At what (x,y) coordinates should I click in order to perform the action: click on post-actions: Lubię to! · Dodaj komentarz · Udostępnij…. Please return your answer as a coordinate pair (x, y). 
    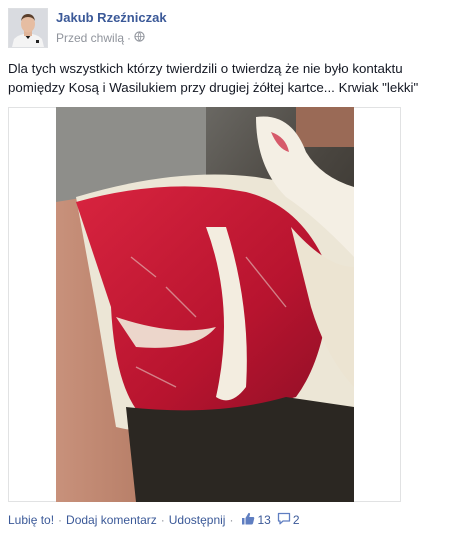
    Looking at the image, I should click on (154, 520).